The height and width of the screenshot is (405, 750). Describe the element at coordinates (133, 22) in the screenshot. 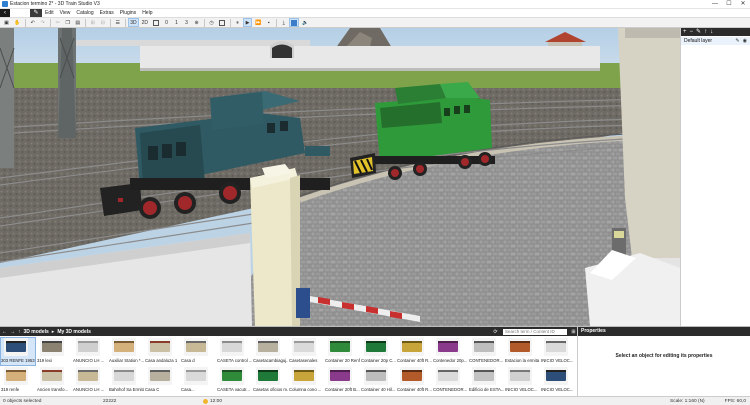

I see `view-3d-button: 3D` at that location.